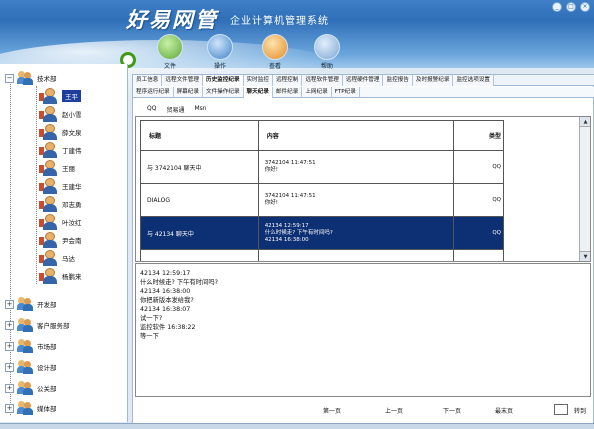 This screenshot has width=594, height=429. Describe the element at coordinates (165, 309) in the screenshot. I see `detail-line: 42134 16:38:07` at that location.